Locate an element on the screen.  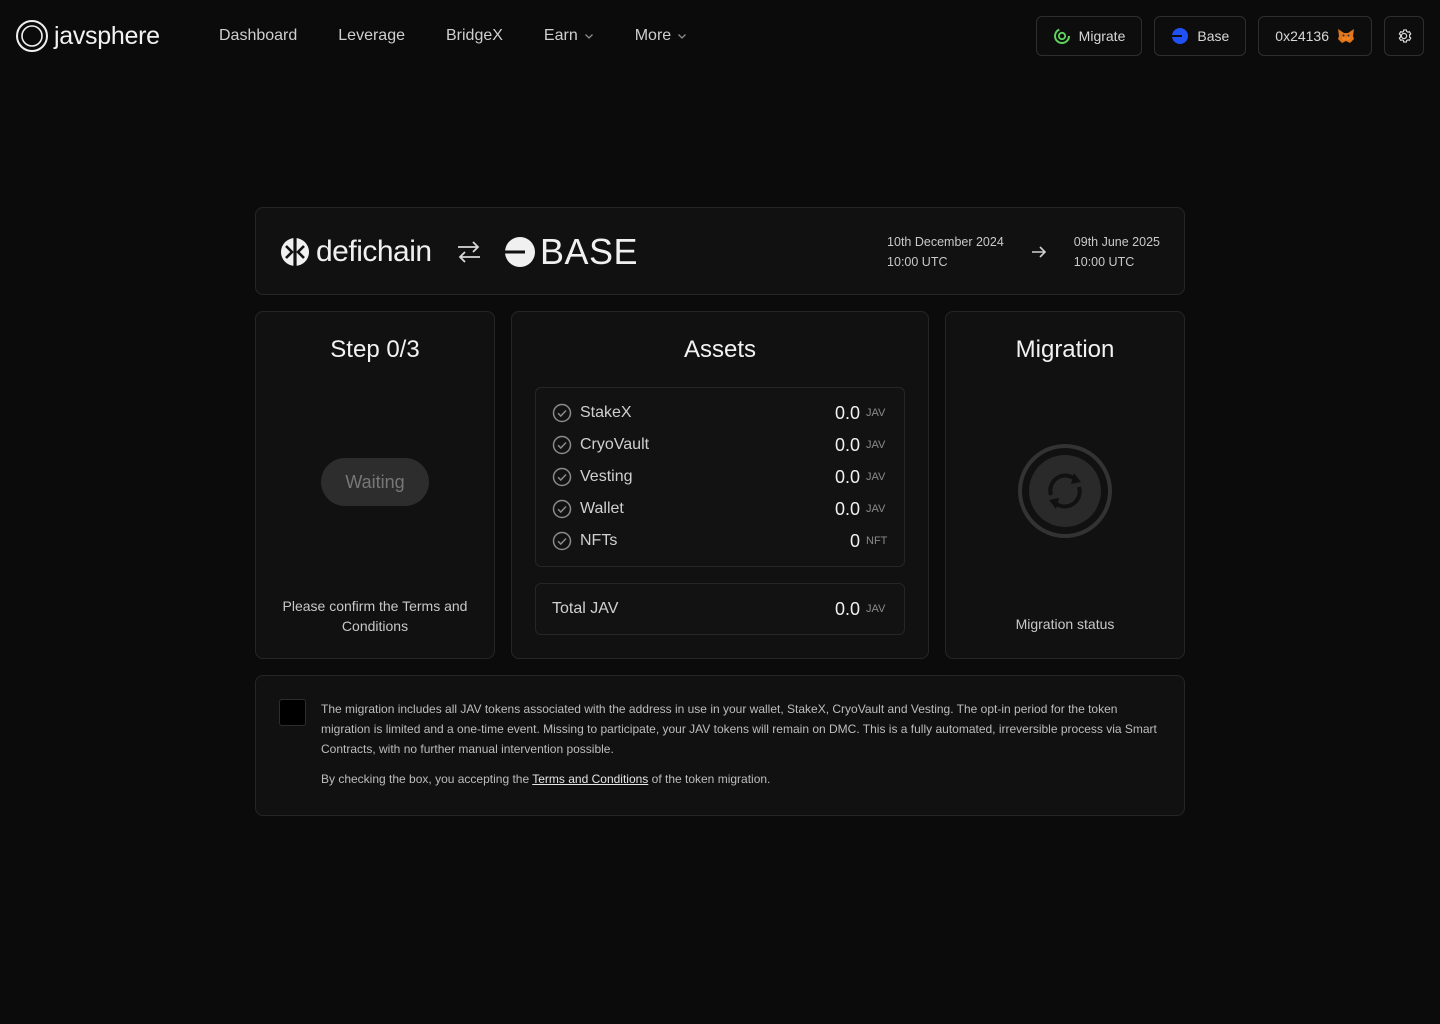
total-value: 0.0 is located at coordinates (847, 608).